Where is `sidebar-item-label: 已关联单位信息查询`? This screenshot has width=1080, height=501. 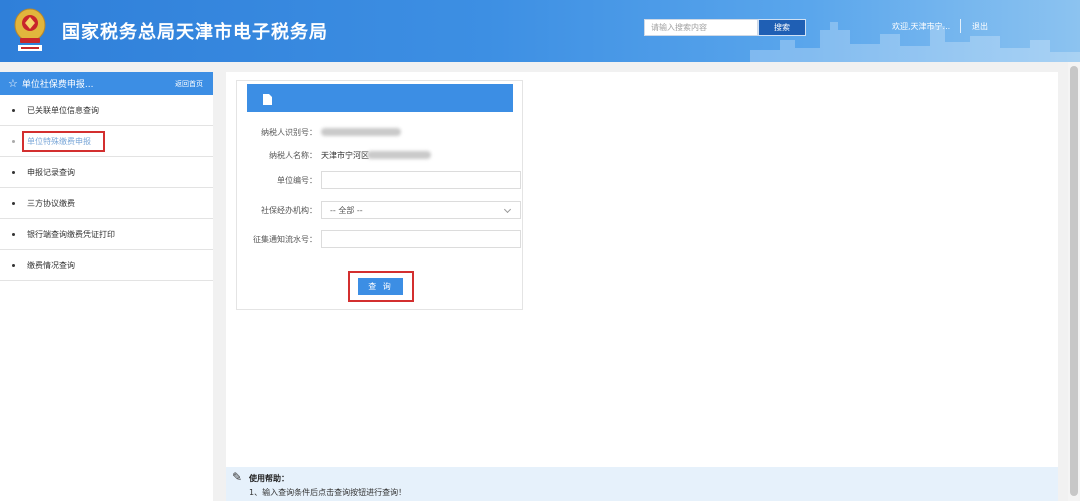 sidebar-item-label: 已关联单位信息查询 is located at coordinates (63, 110).